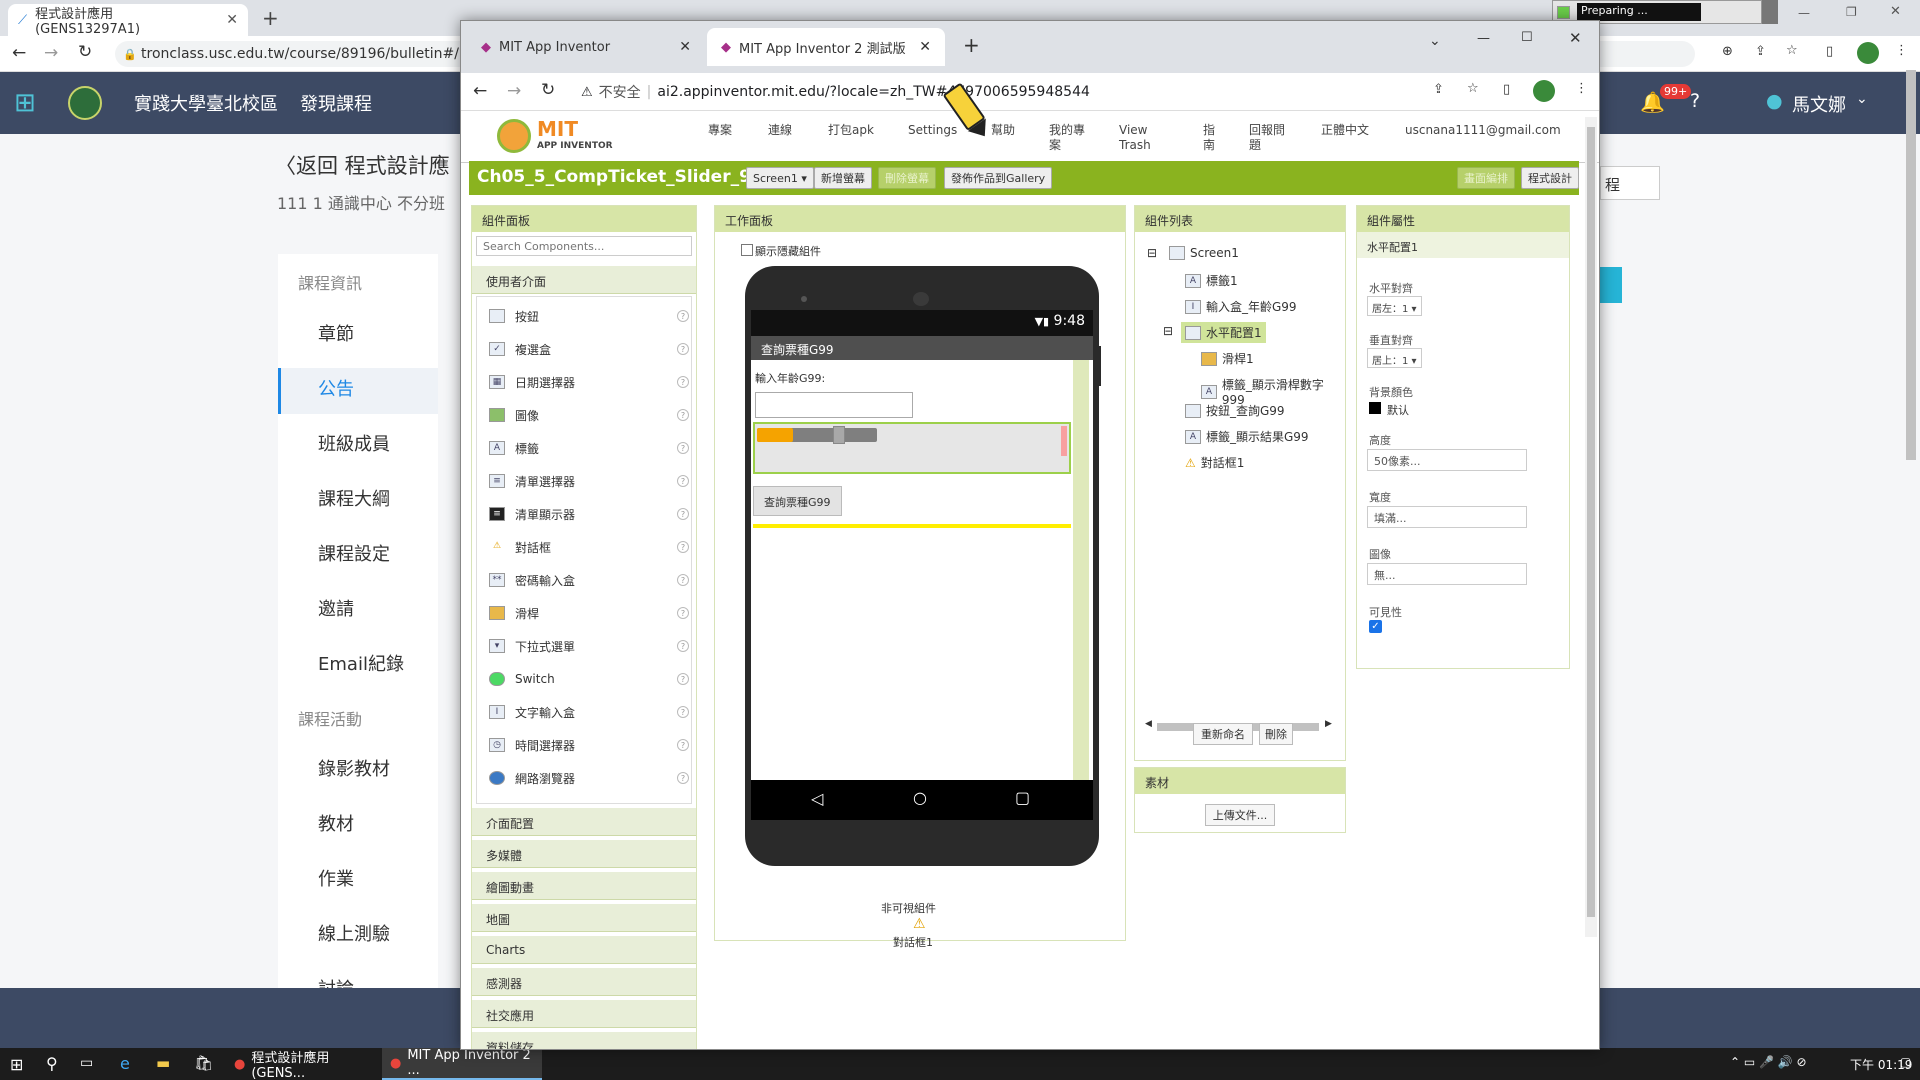 The image size is (1920, 1080). Describe the element at coordinates (1210, 138) in the screenshot. I see `menu-guide: 指南` at that location.